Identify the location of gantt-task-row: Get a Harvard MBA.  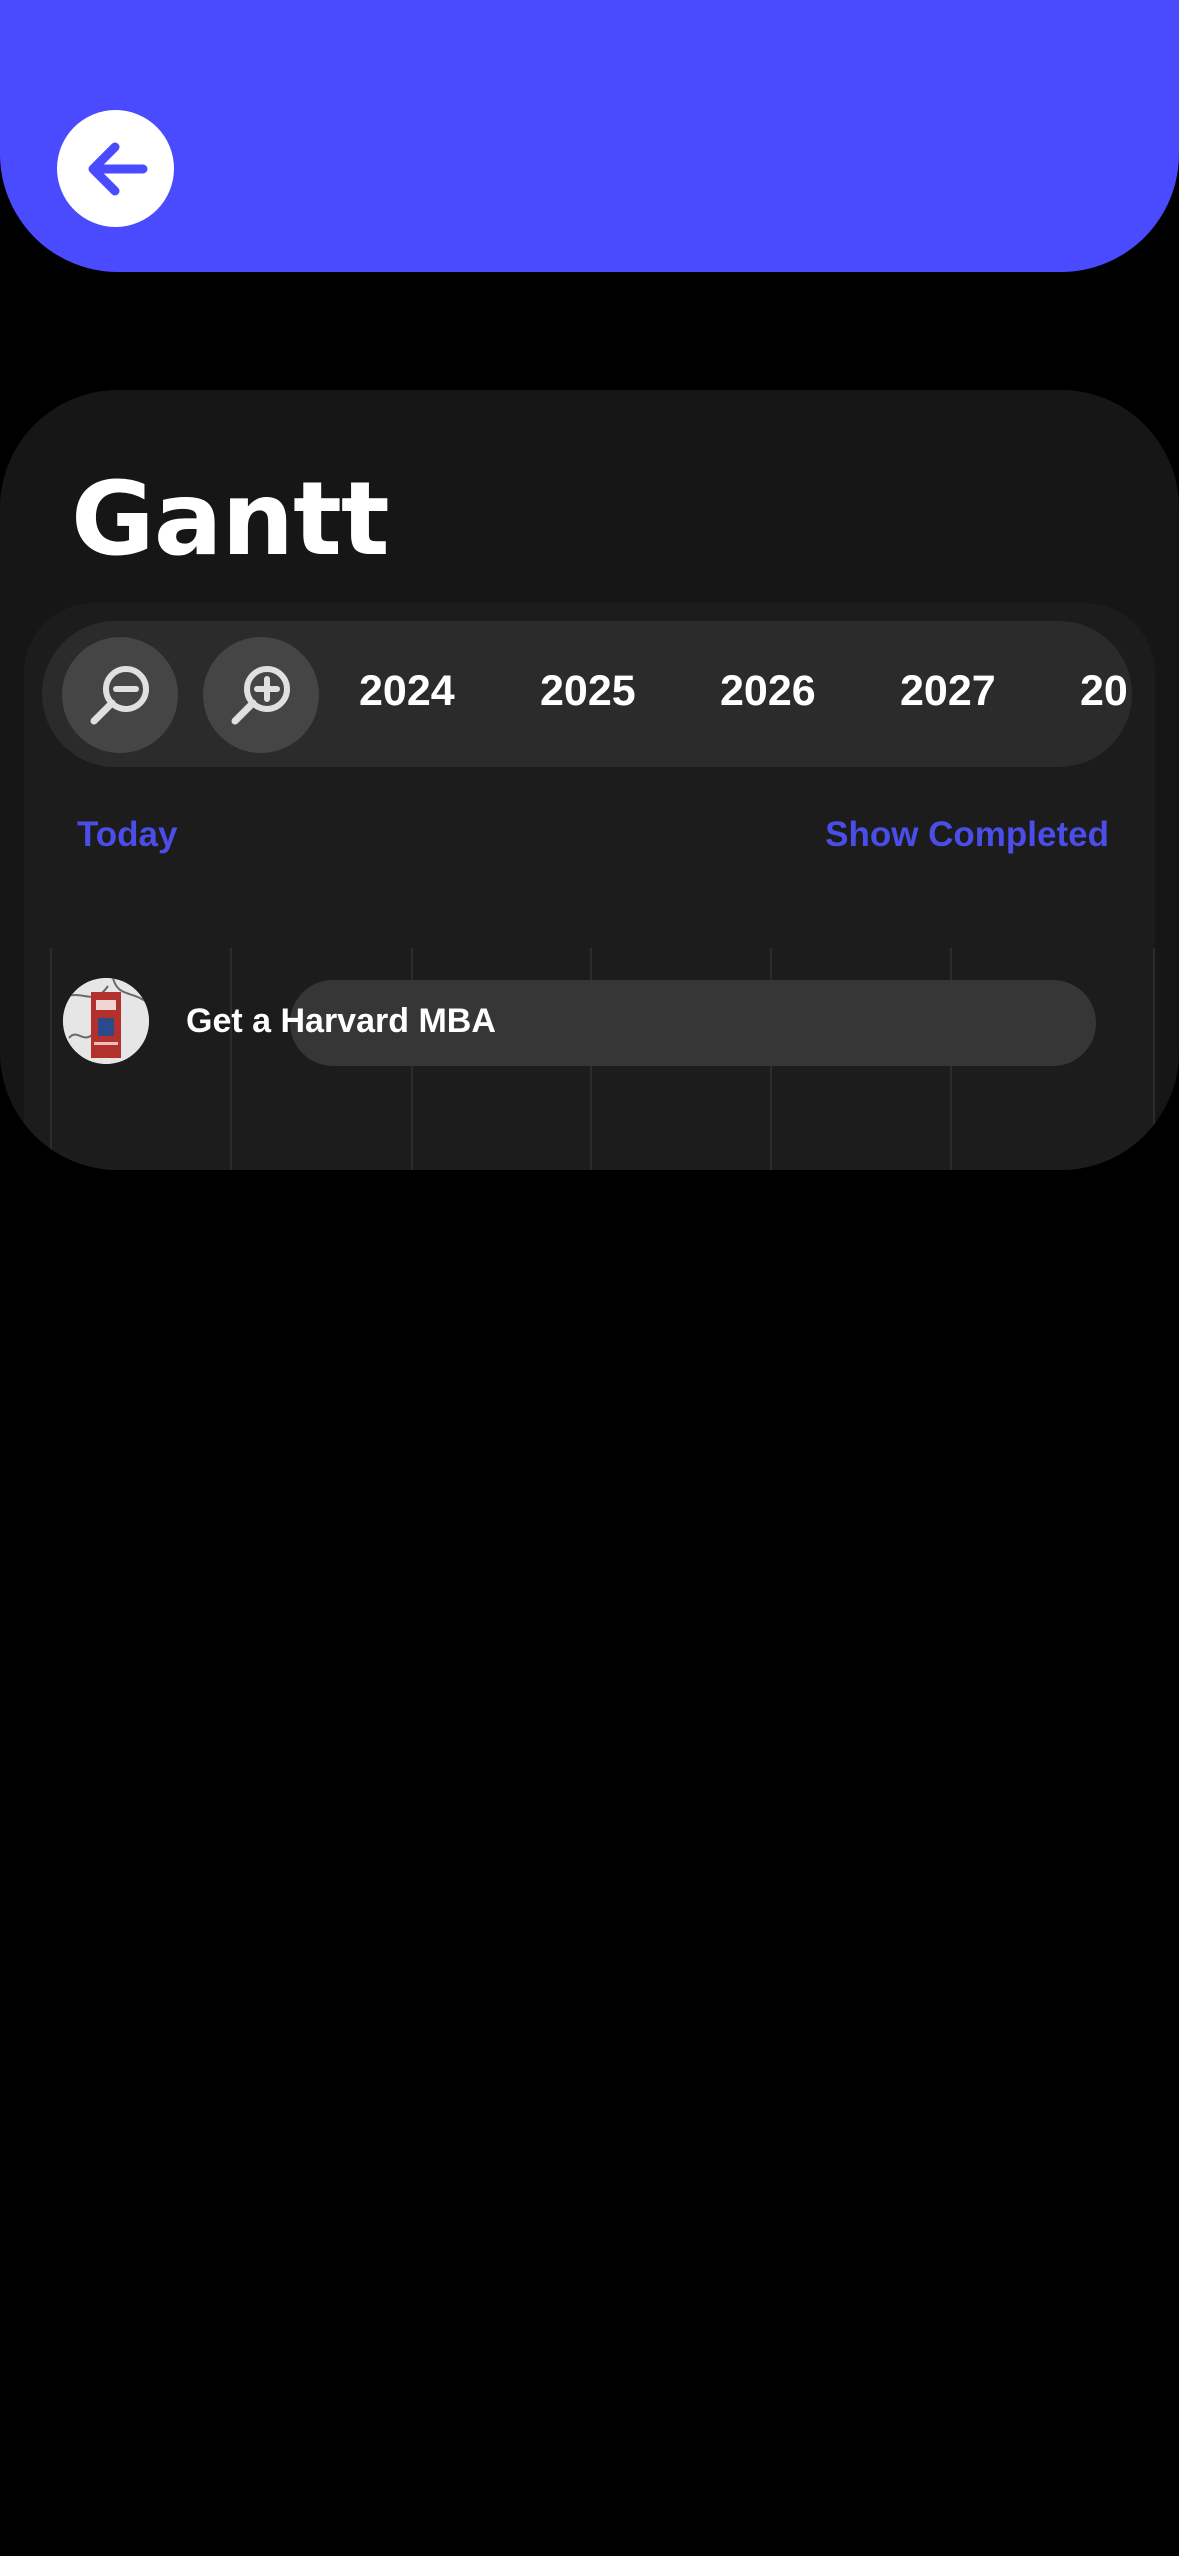
(589, 1023).